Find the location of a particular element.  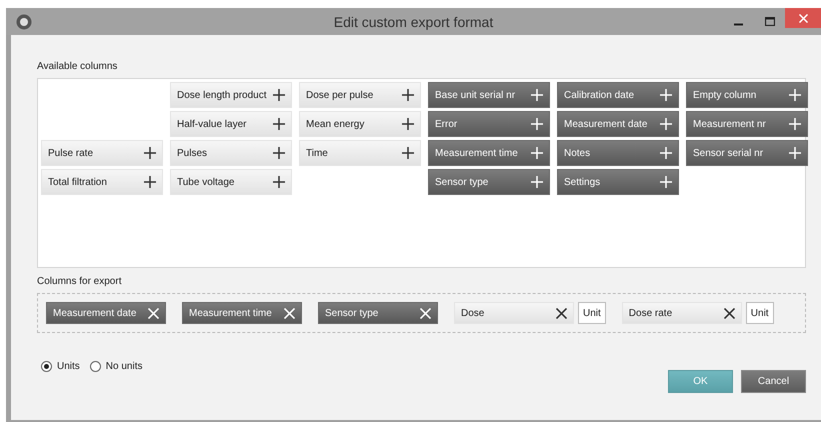

radio-label: Units is located at coordinates (68, 366).